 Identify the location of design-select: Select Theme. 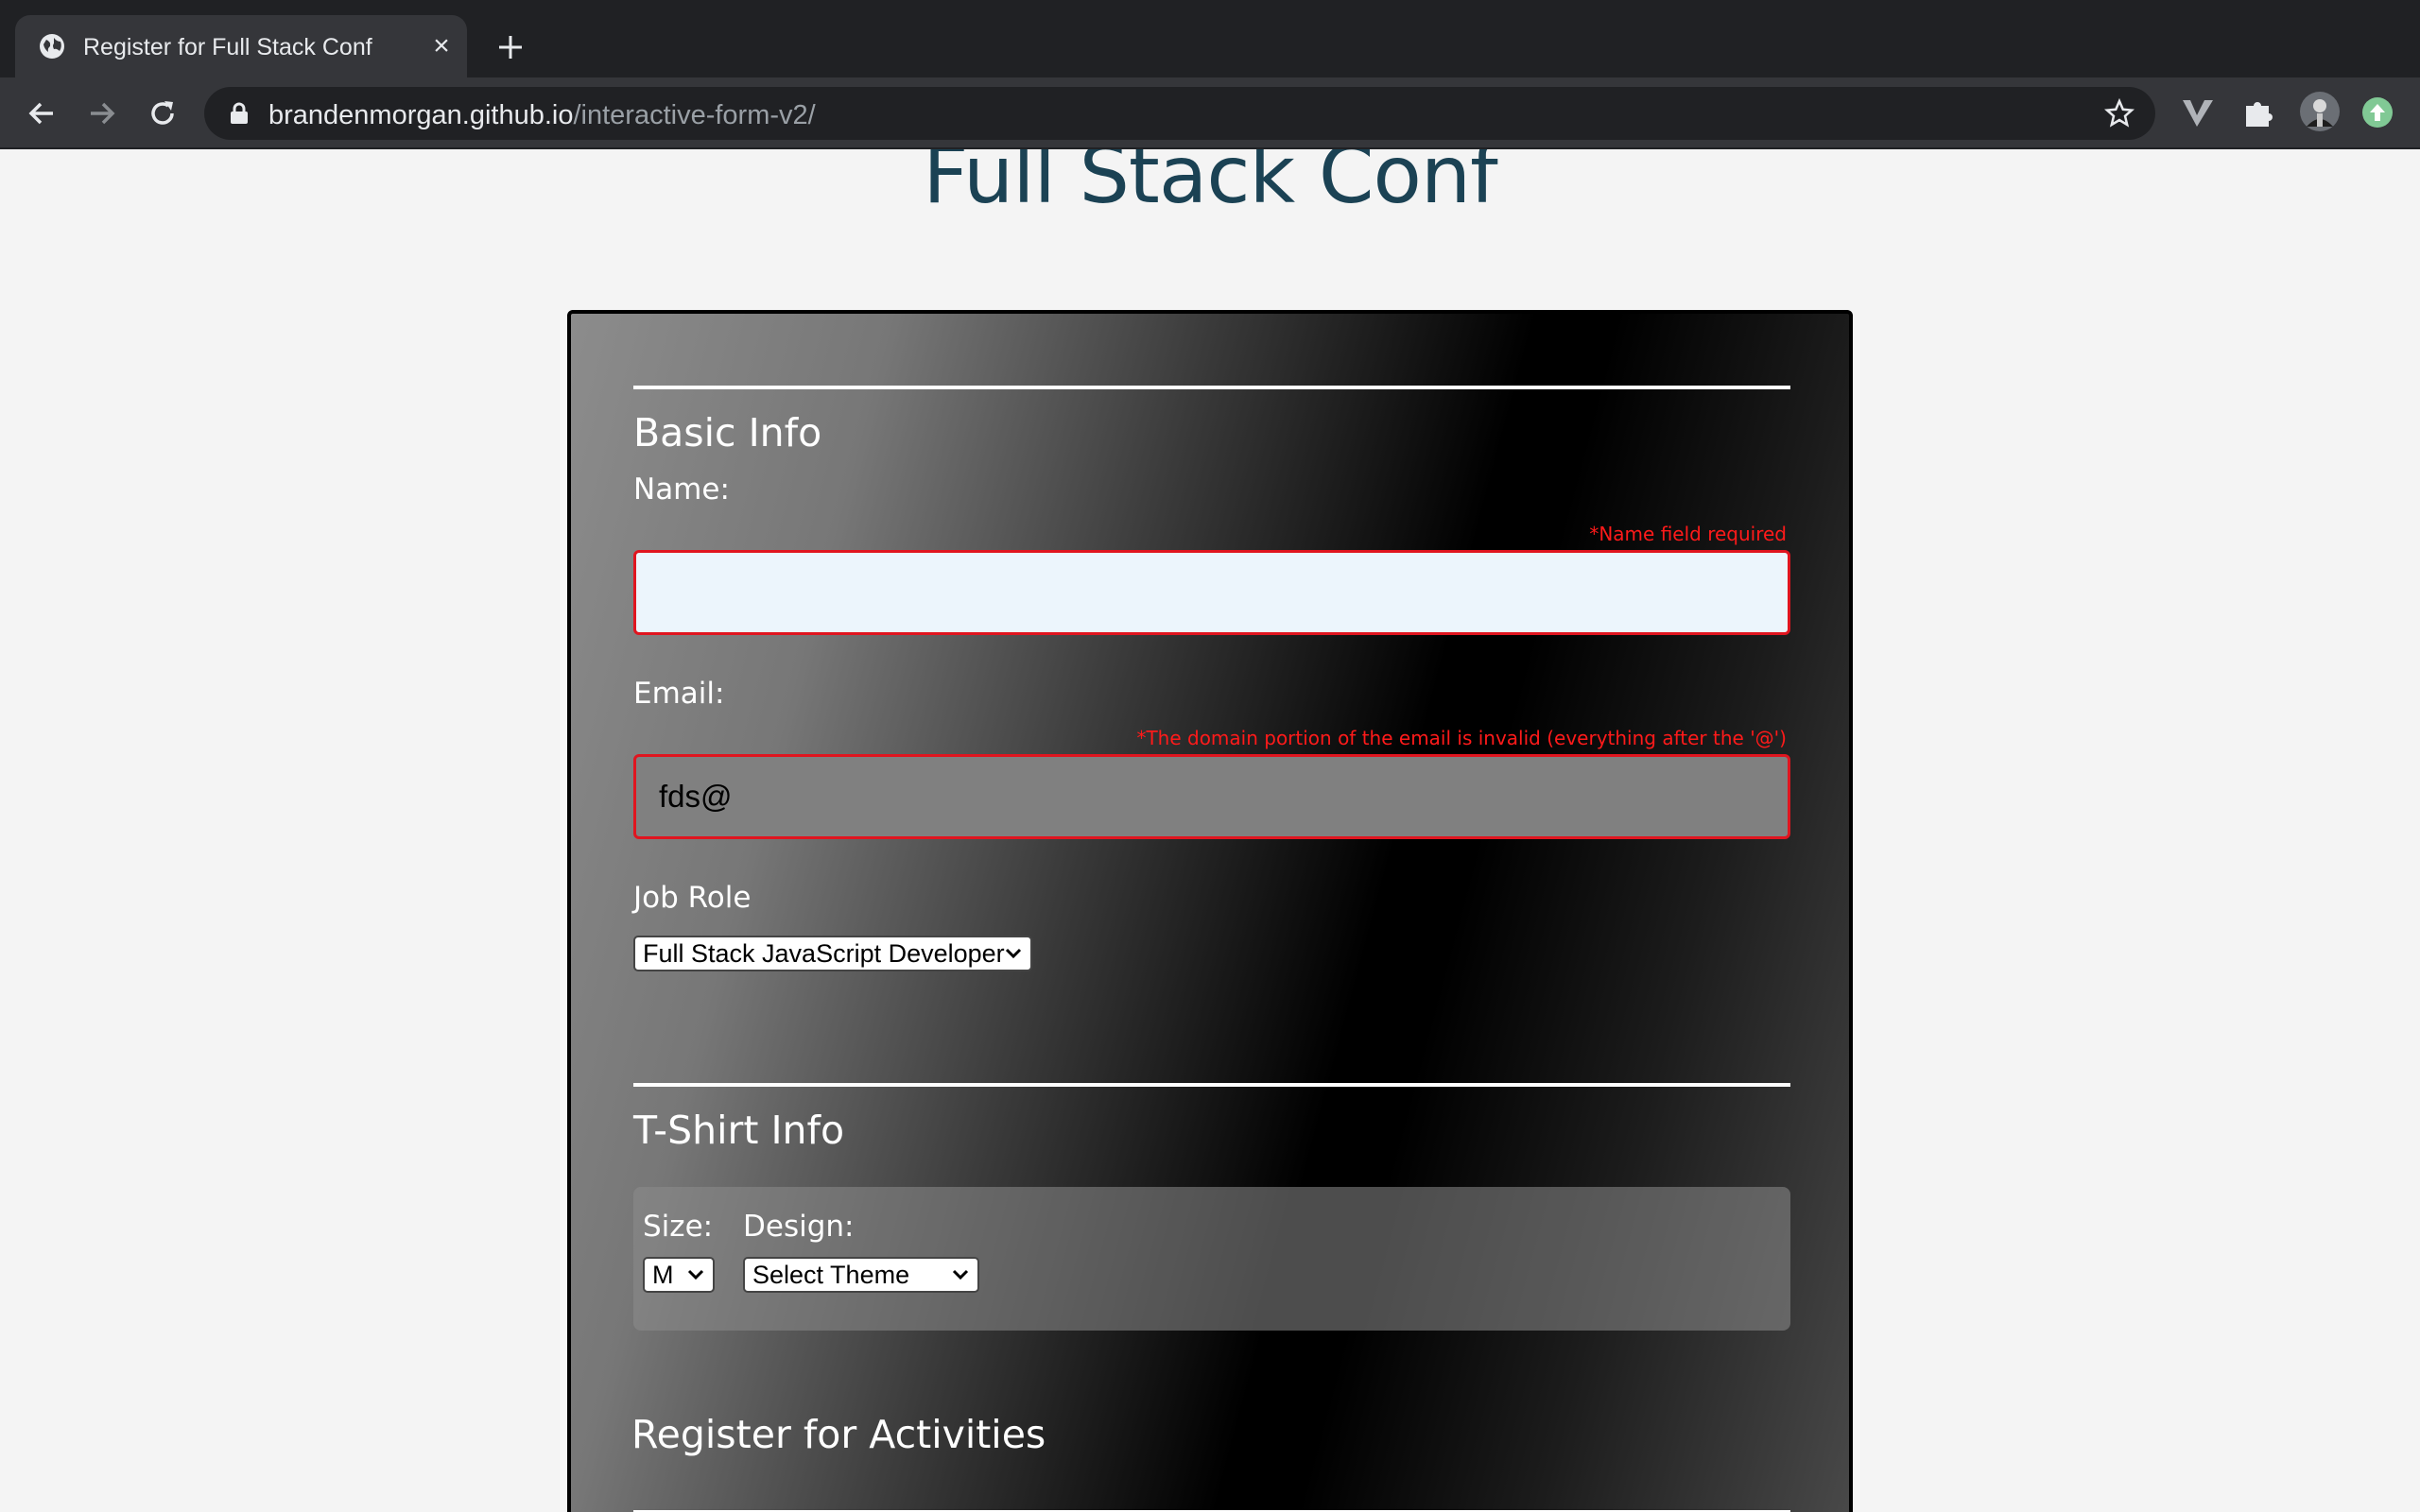
(861, 1275).